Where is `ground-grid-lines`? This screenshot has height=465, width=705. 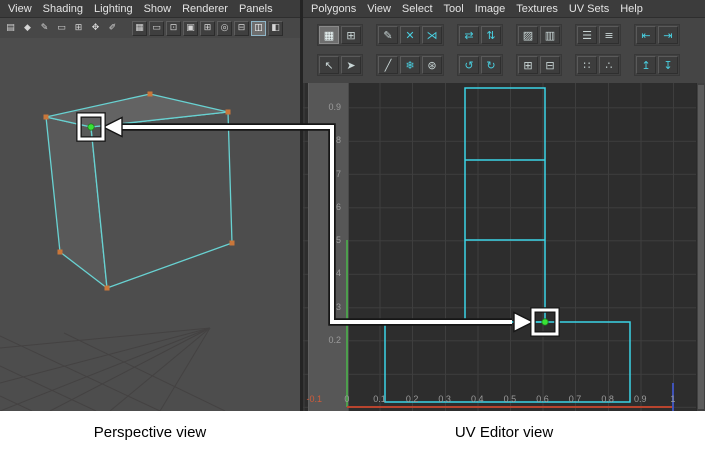 ground-grid-lines is located at coordinates (113, 369).